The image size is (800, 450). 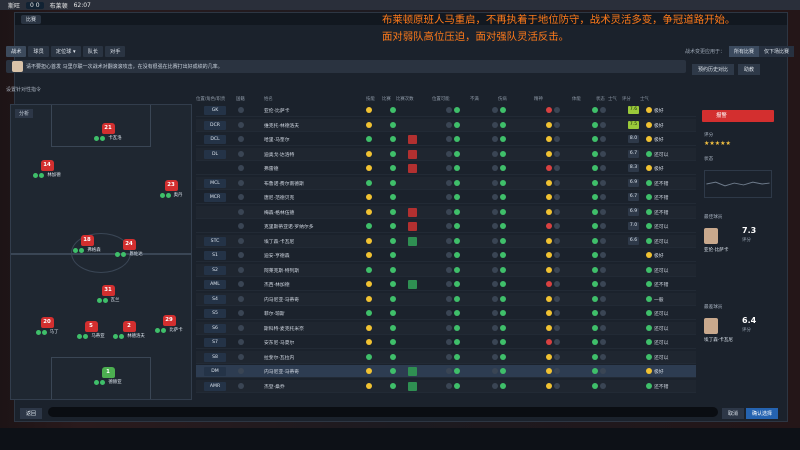 What do you see at coordinates (108, 137) in the screenshot?
I see `player-token: 21 卡瓦洛` at bounding box center [108, 137].